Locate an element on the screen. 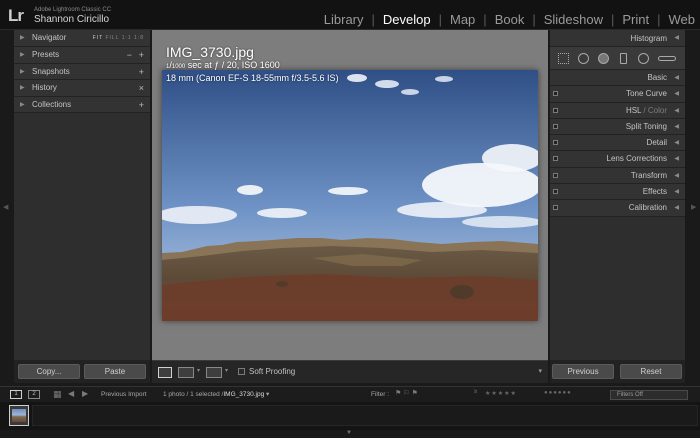 The image size is (700, 438). previous-button: Previous is located at coordinates (583, 371).